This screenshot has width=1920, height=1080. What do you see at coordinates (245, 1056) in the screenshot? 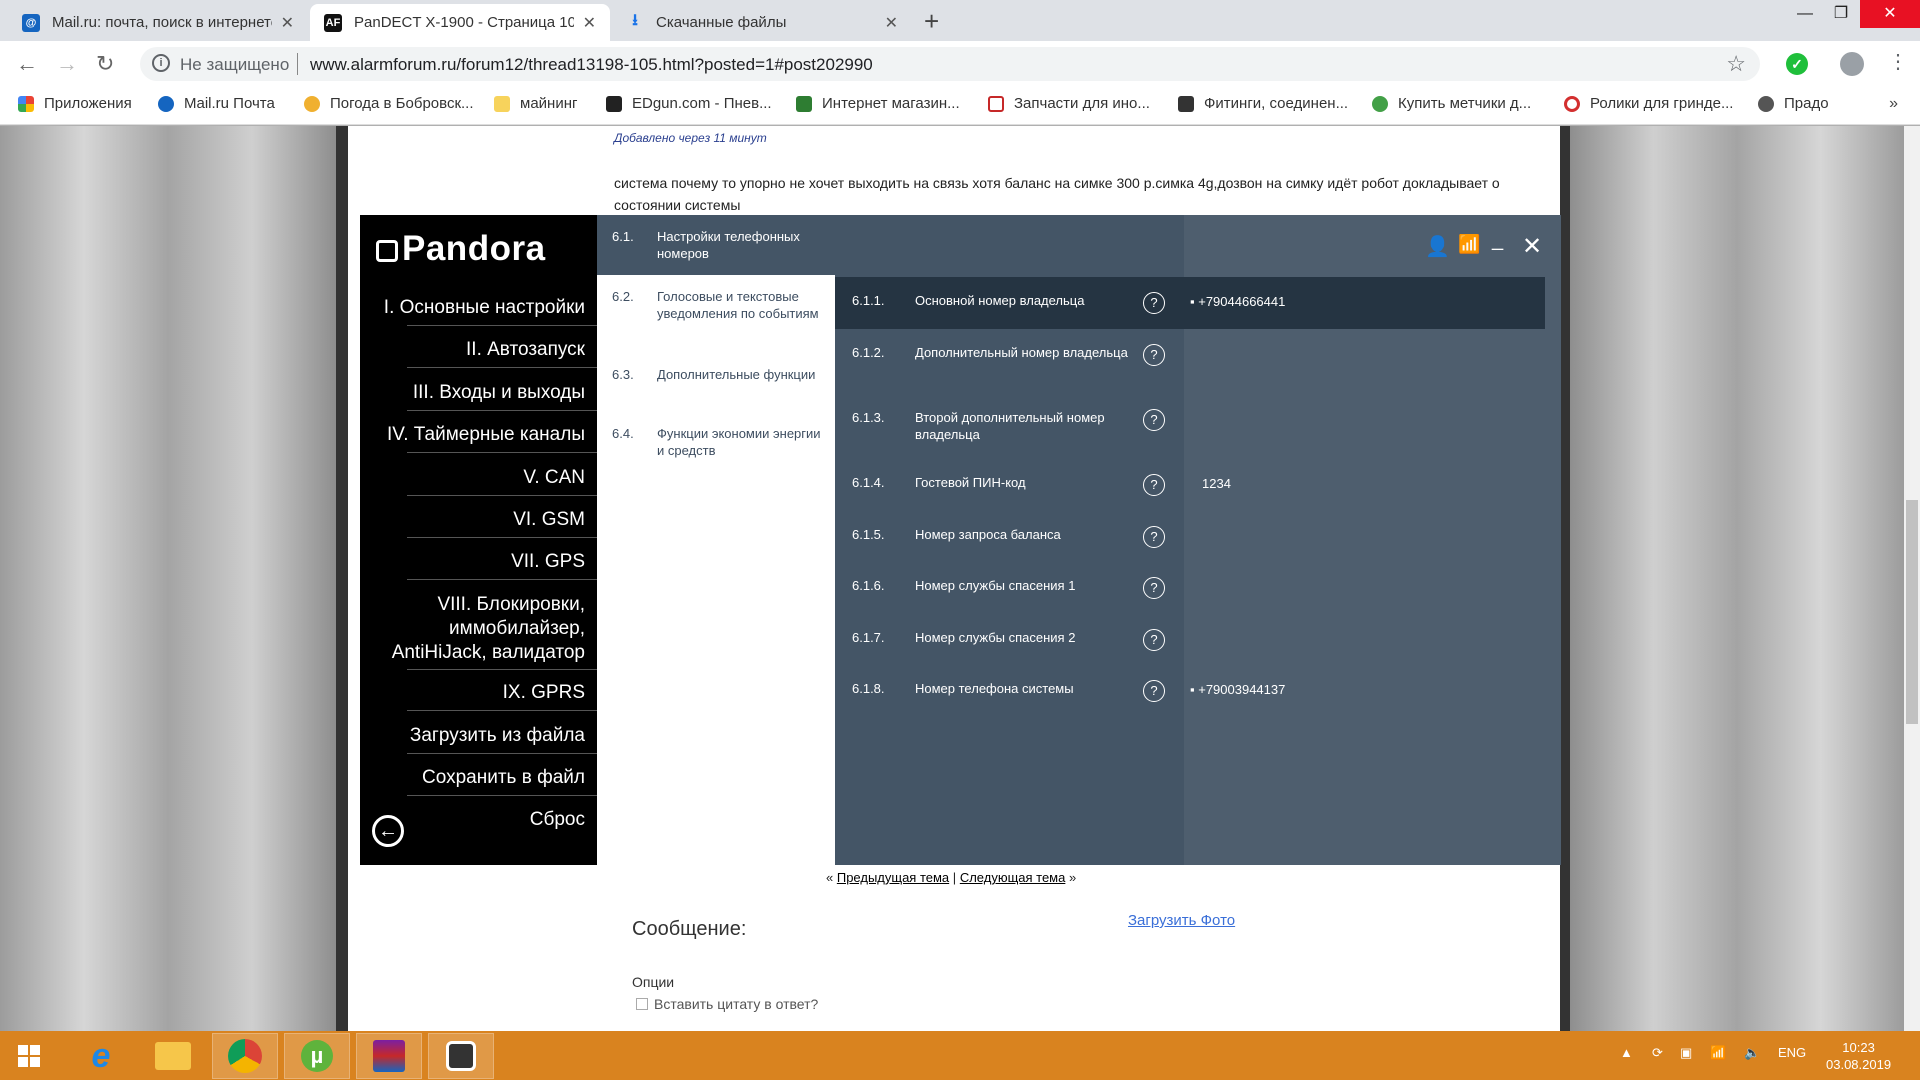
I see `chrome-app` at bounding box center [245, 1056].